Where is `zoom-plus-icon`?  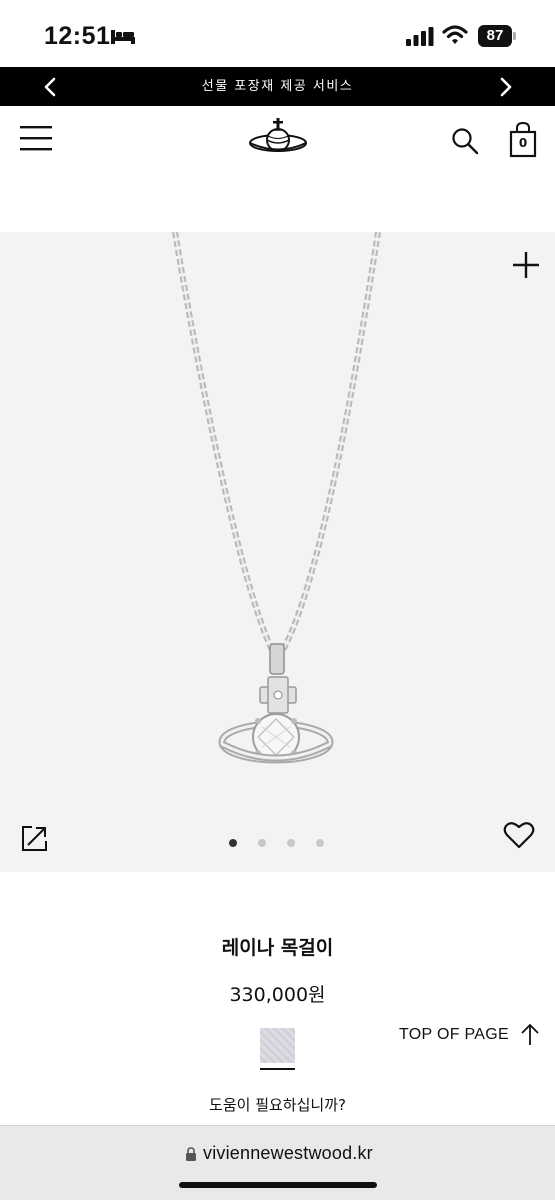 zoom-plus-icon is located at coordinates (526, 265).